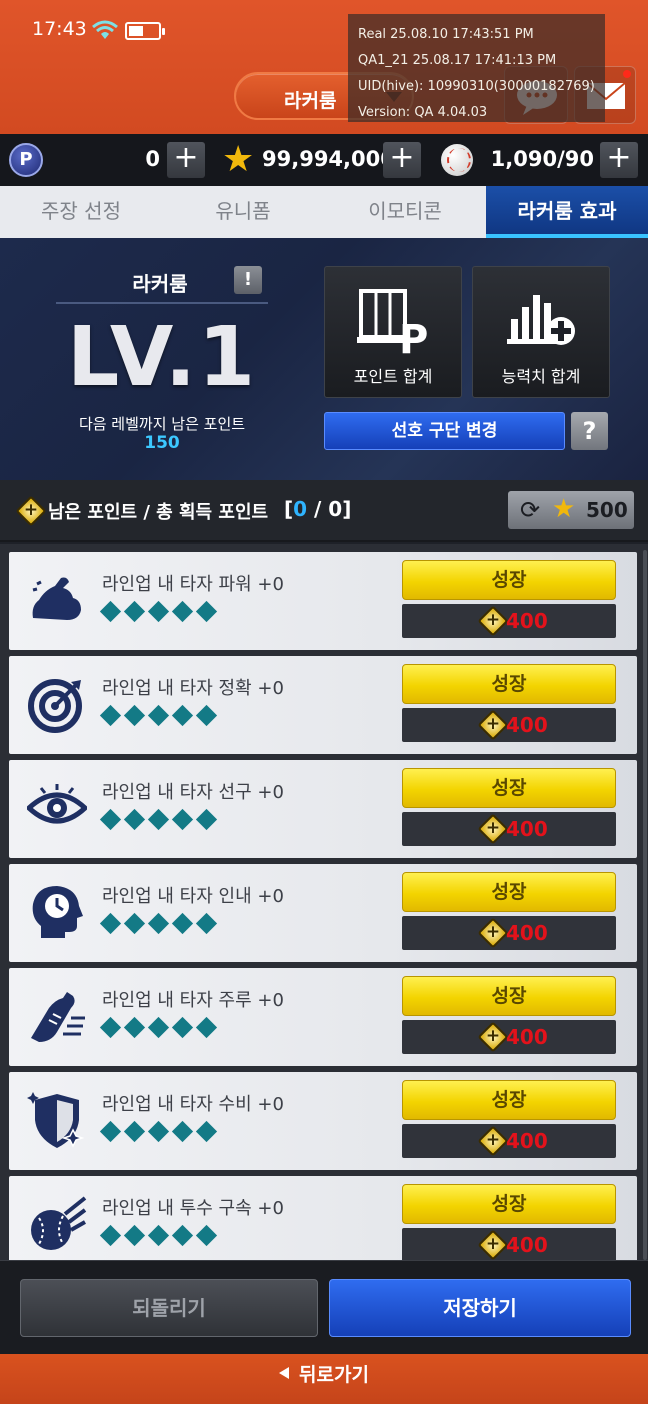  I want to click on effect-row-power: 라인업 내 타자 파워 +0 성장 400, so click(323, 601).